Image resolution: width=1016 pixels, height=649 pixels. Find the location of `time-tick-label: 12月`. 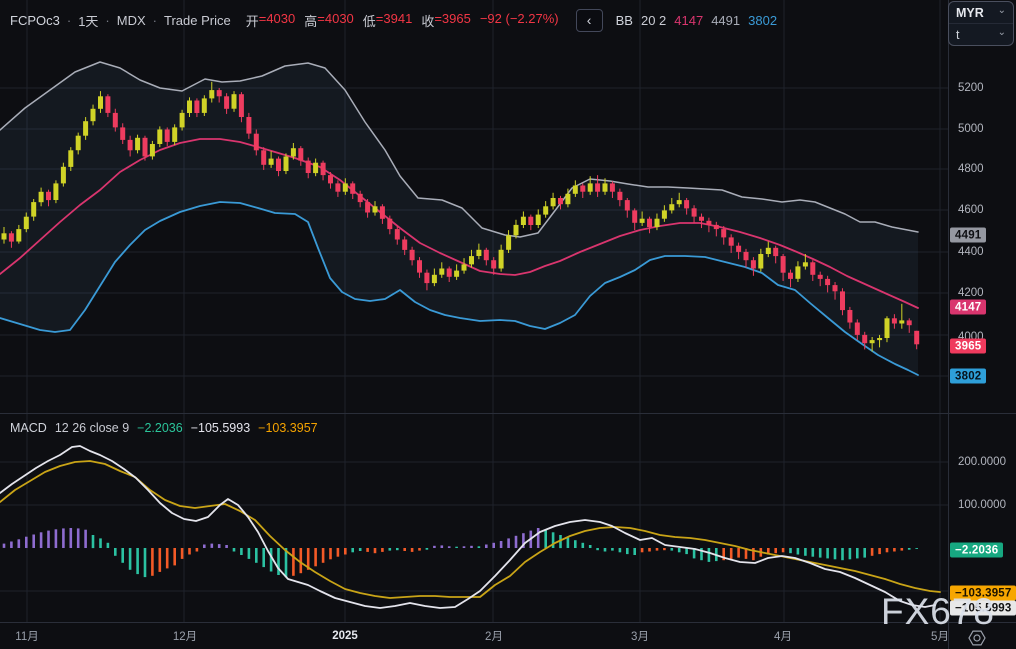

time-tick-label: 12月 is located at coordinates (185, 637).